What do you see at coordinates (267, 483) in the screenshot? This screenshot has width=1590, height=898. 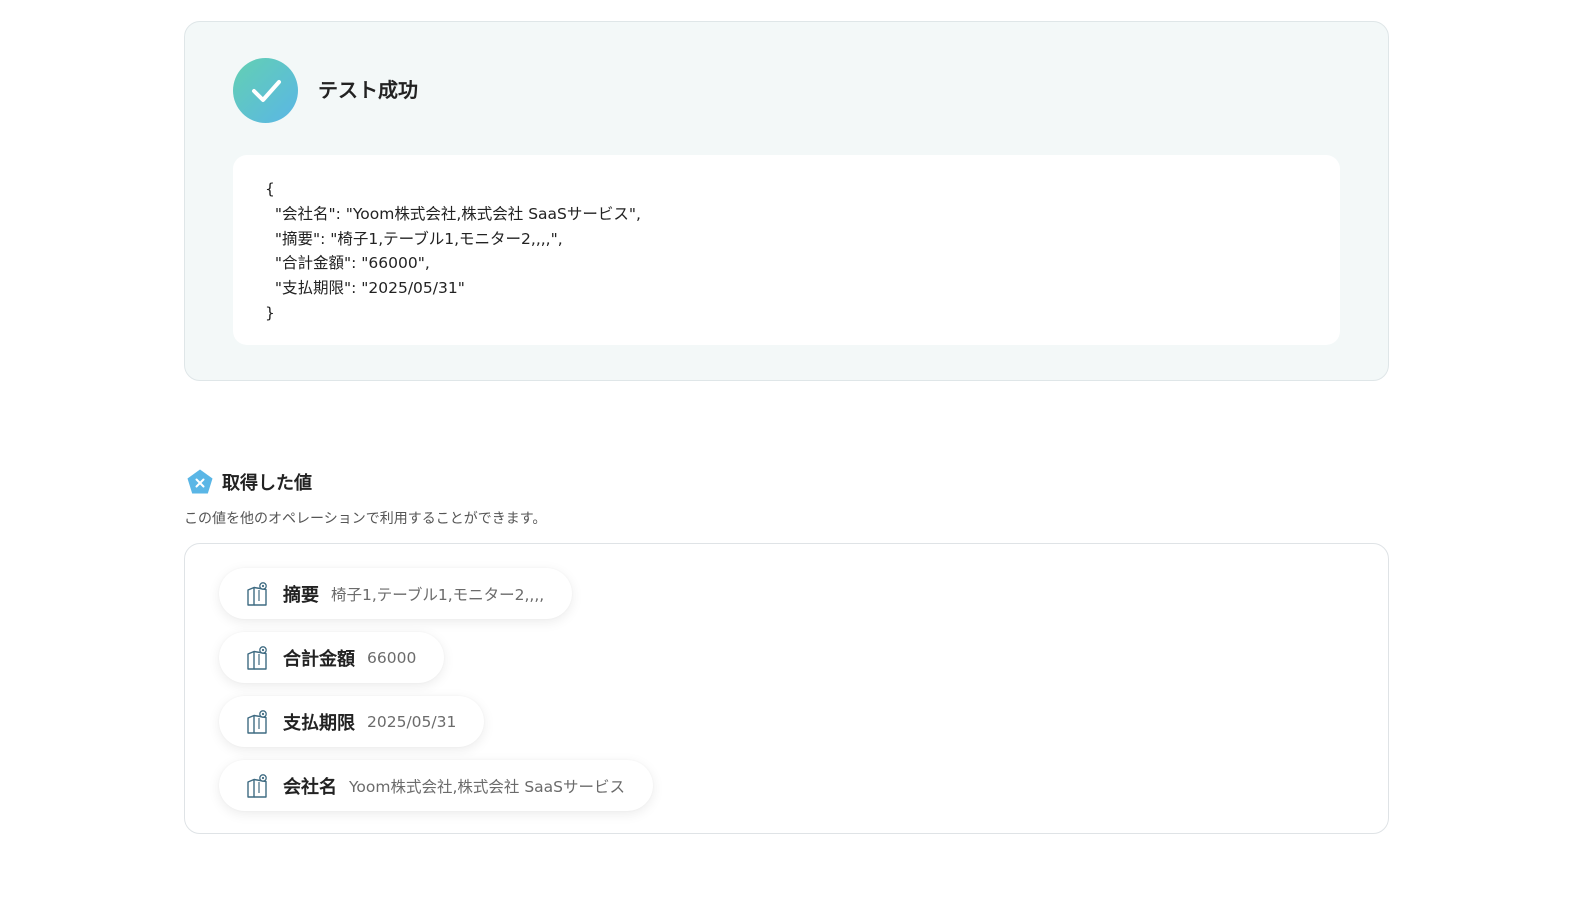 I see `section-title: 取得した値` at bounding box center [267, 483].